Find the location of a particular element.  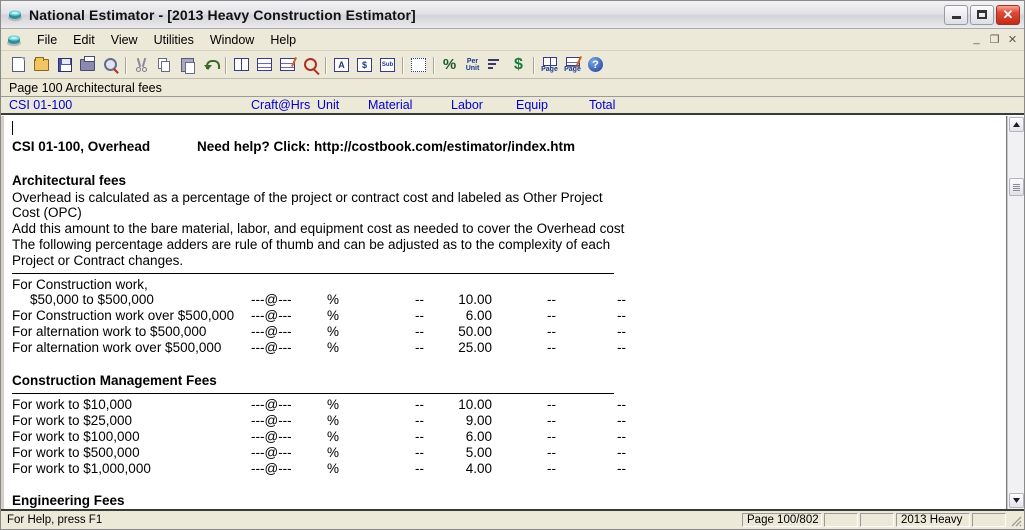

resize-grip is located at coordinates (1015, 520).